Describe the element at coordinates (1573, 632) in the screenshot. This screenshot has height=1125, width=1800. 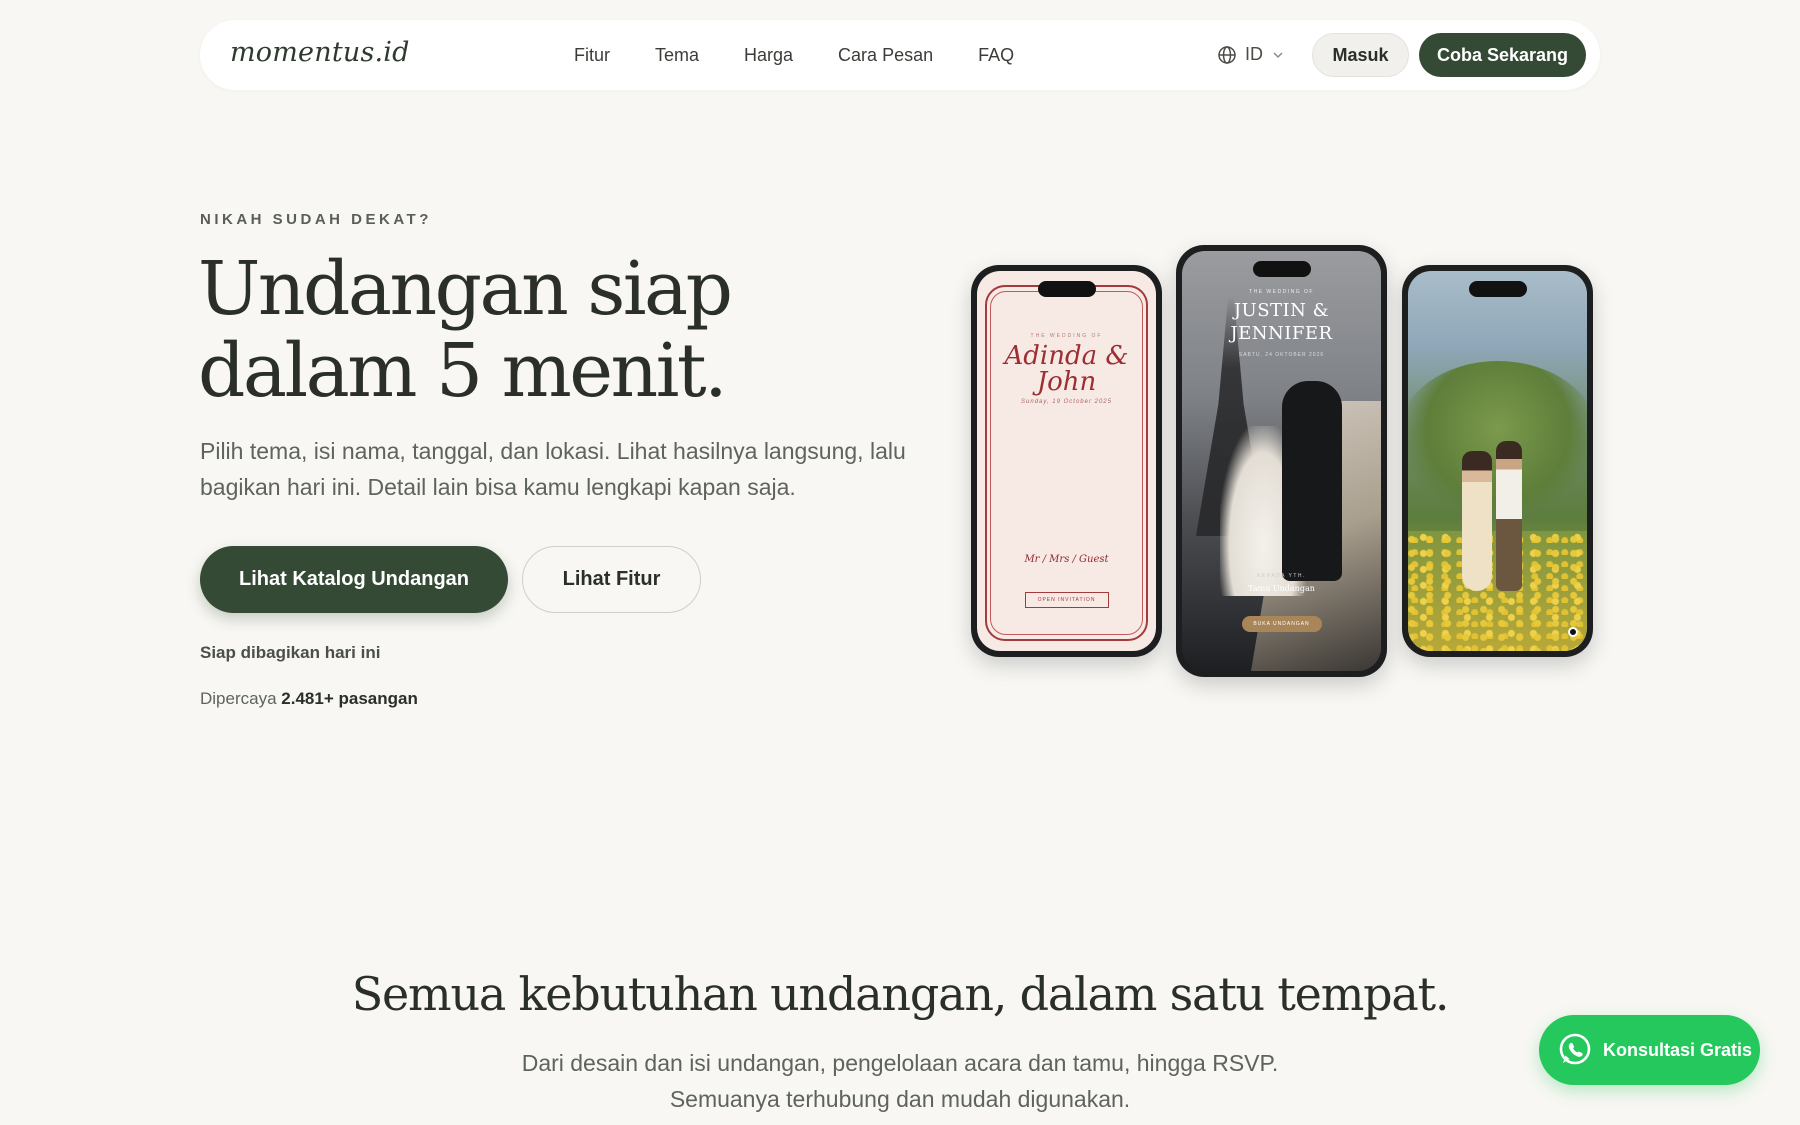
I see `music-toggle-icon` at that location.